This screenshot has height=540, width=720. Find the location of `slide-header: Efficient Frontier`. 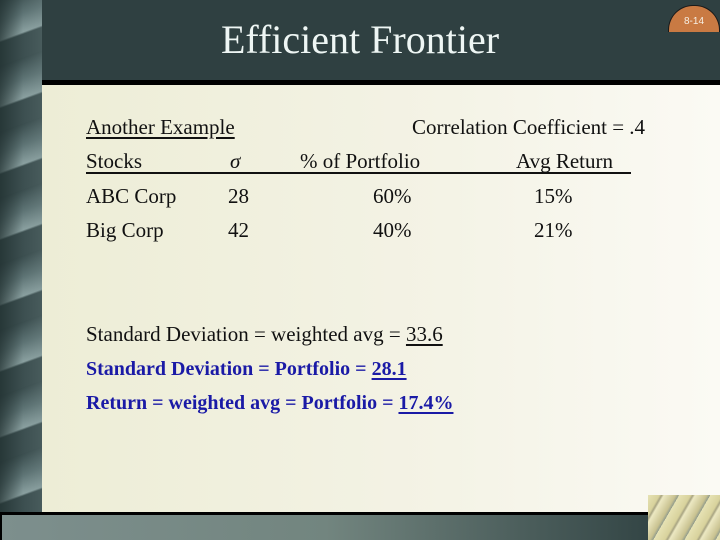

slide-header: Efficient Frontier is located at coordinates (381, 40).